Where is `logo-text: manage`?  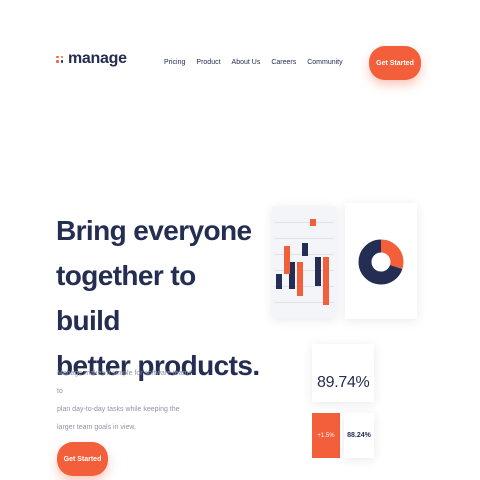 logo-text: manage is located at coordinates (97, 58).